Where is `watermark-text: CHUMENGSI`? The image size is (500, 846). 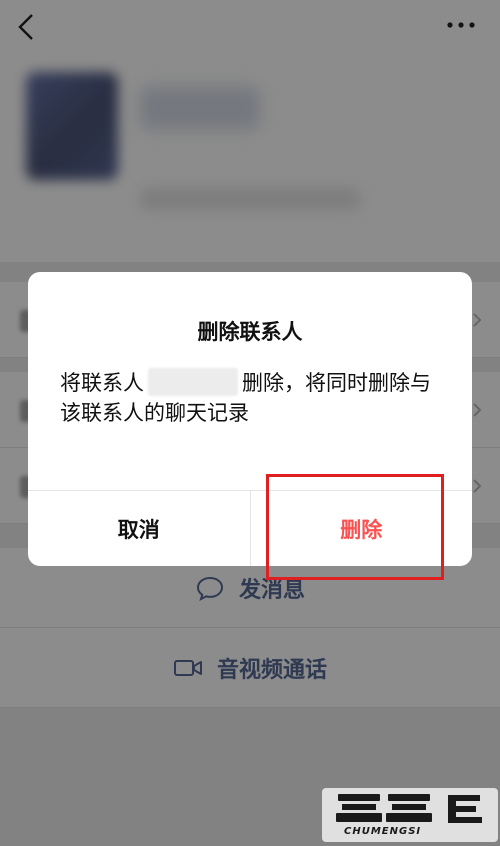
watermark-text: CHUMENGSI is located at coordinates (383, 831).